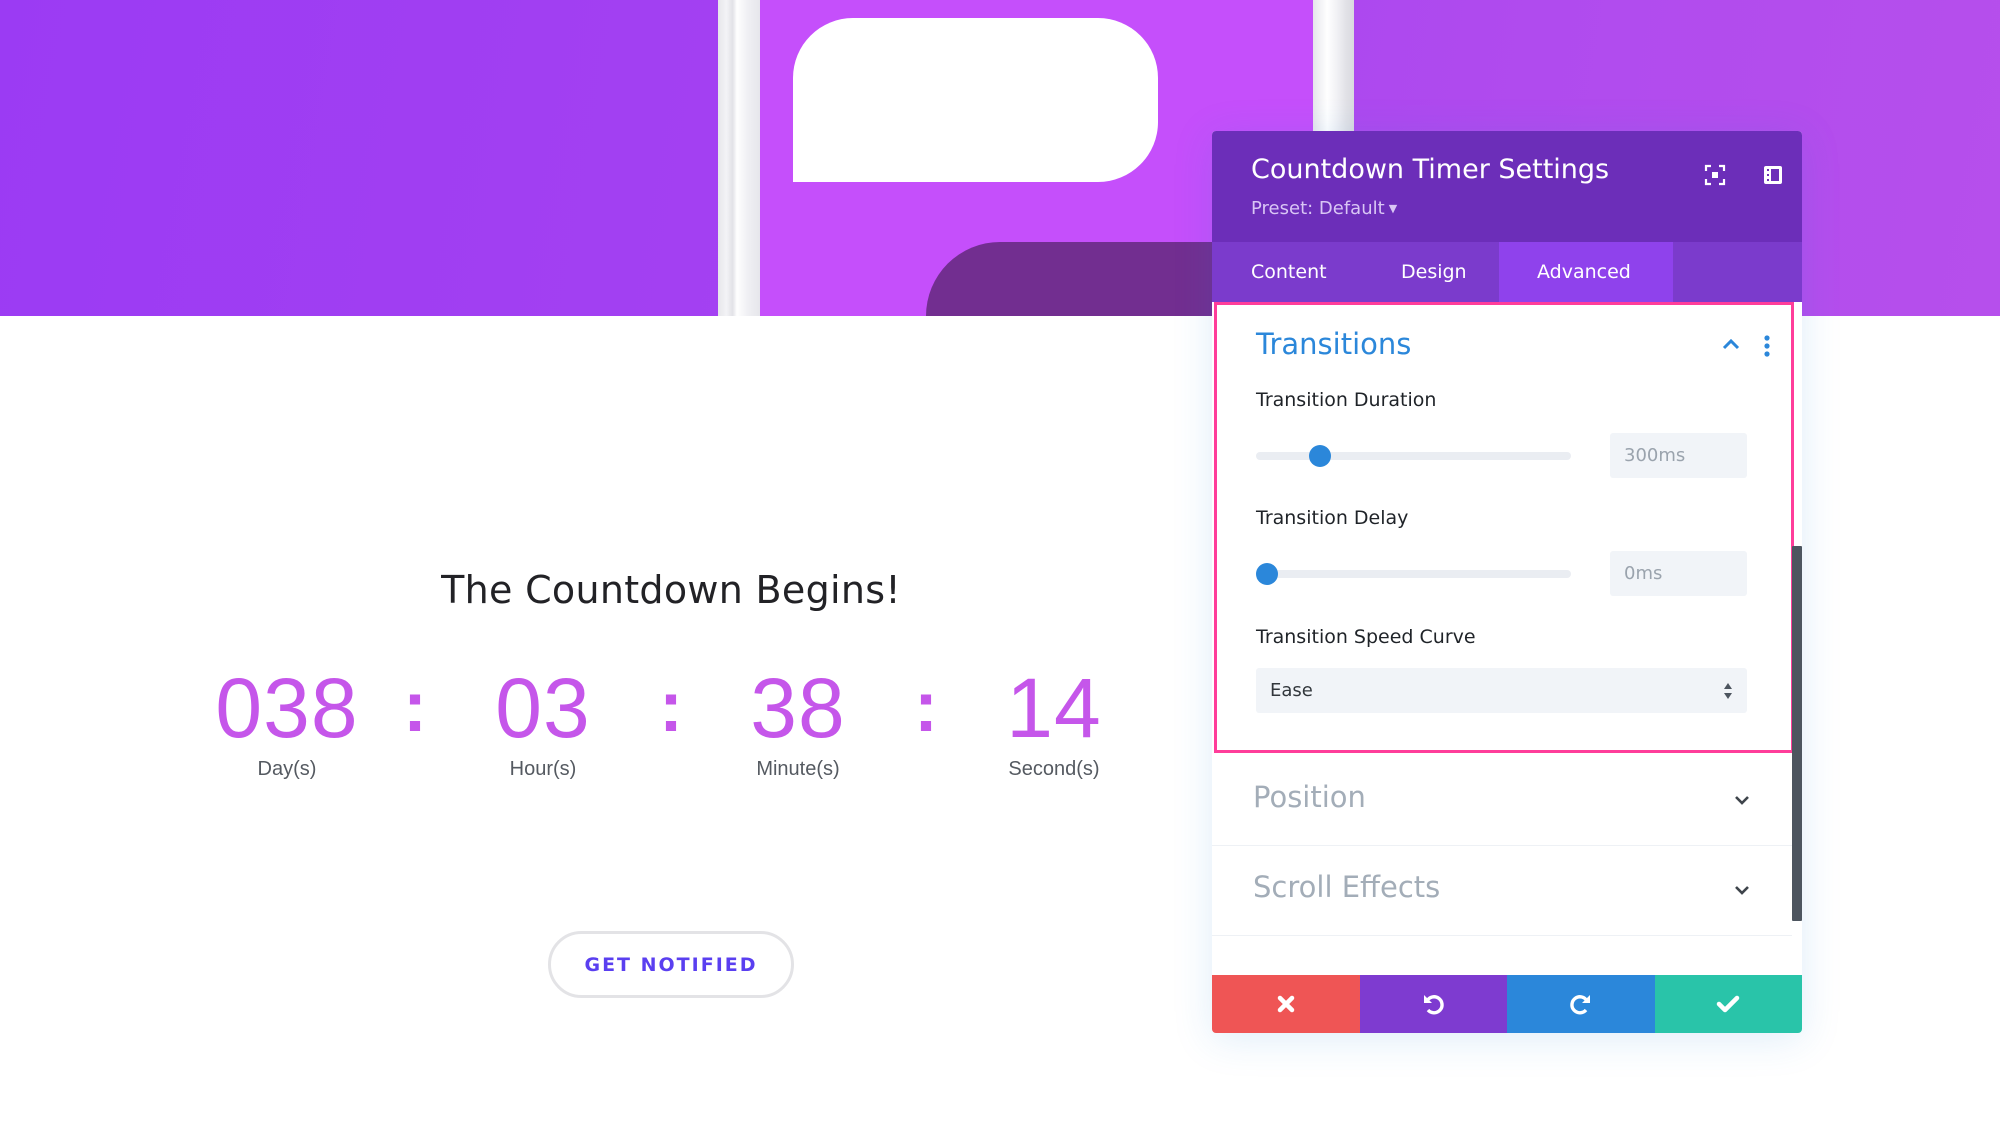 This screenshot has width=2000, height=1125. Describe the element at coordinates (543, 708) in the screenshot. I see `hours-value: 03` at that location.